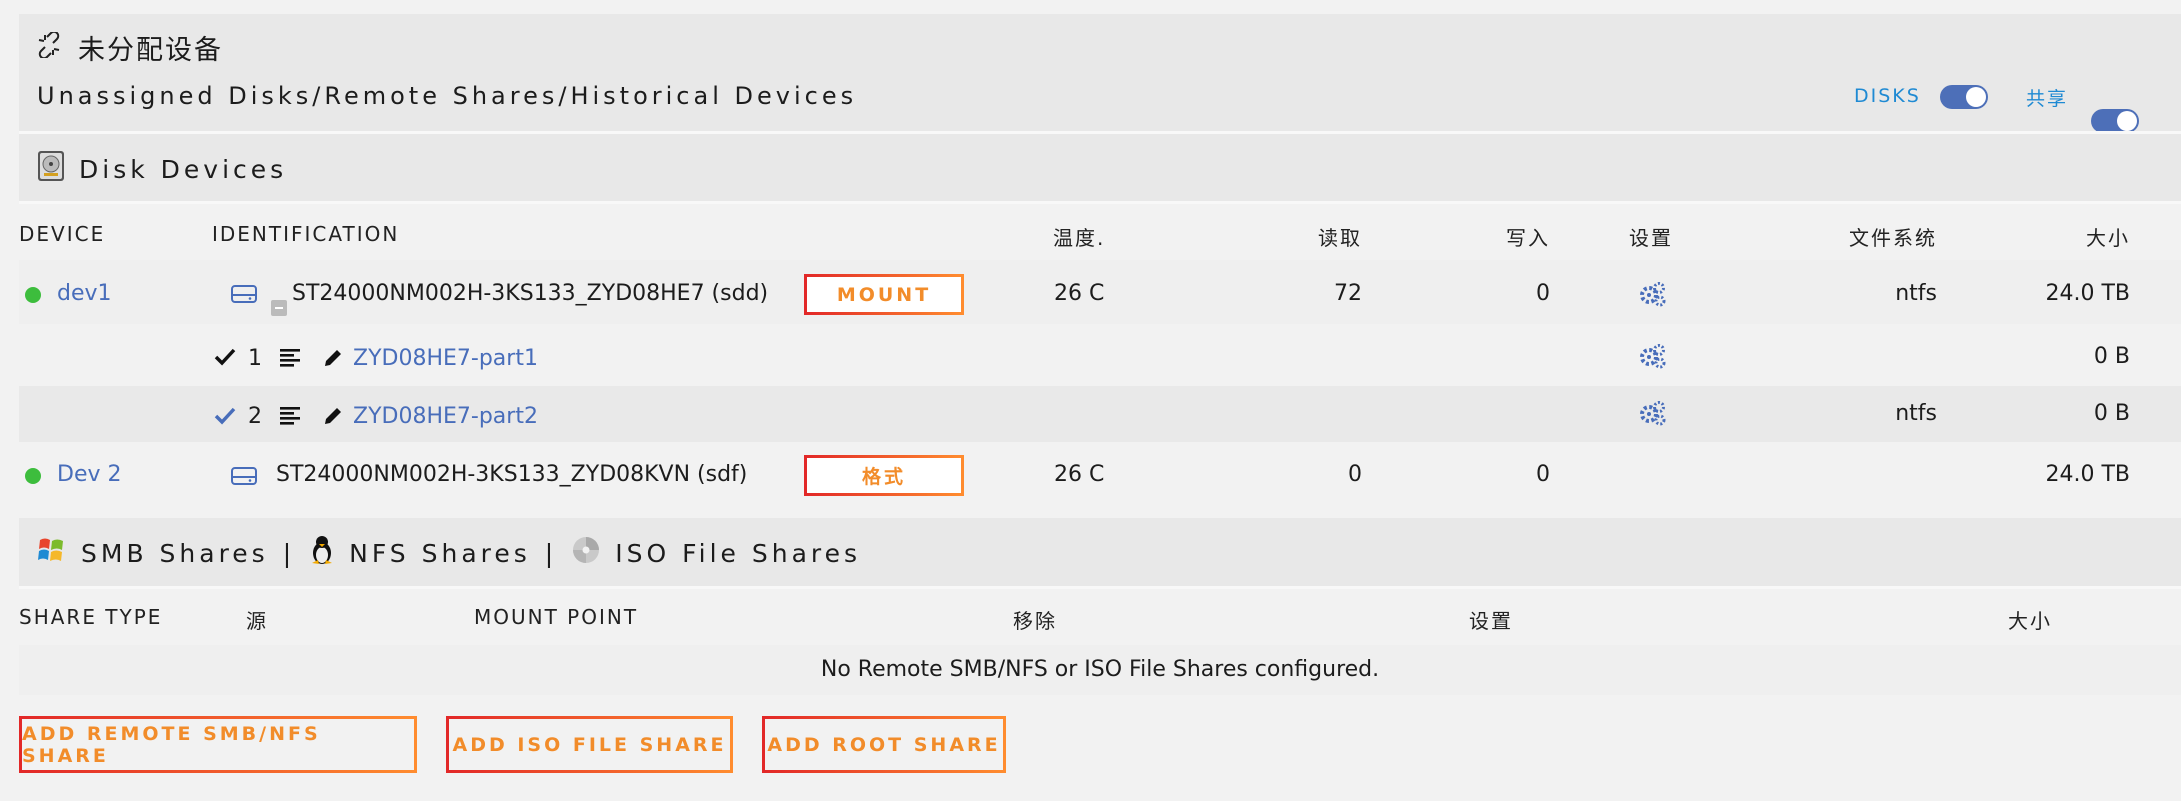 The height and width of the screenshot is (801, 2181). What do you see at coordinates (84, 293) in the screenshot?
I see `device-link: dev1` at bounding box center [84, 293].